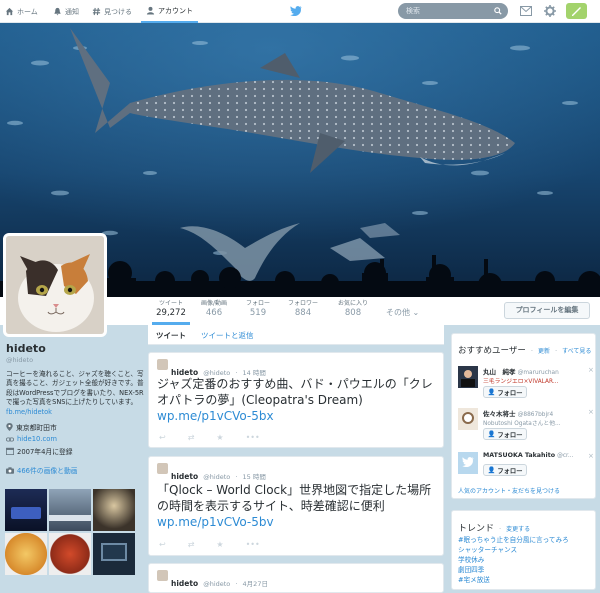 The width and height of the screenshot is (600, 593). I want to click on link-icon, so click(10, 439).